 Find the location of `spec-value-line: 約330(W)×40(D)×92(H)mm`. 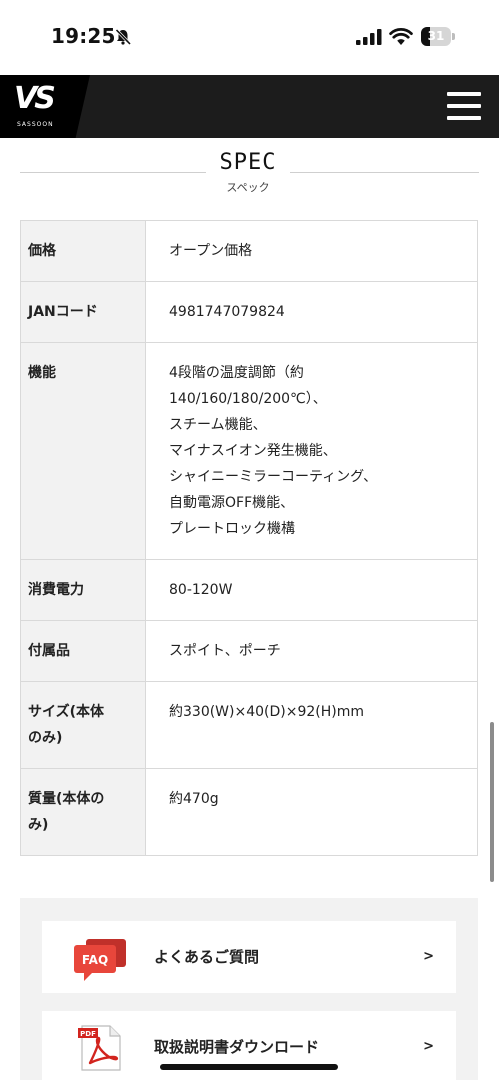

spec-value-line: 約330(W)×40(D)×92(H)mm is located at coordinates (267, 712).